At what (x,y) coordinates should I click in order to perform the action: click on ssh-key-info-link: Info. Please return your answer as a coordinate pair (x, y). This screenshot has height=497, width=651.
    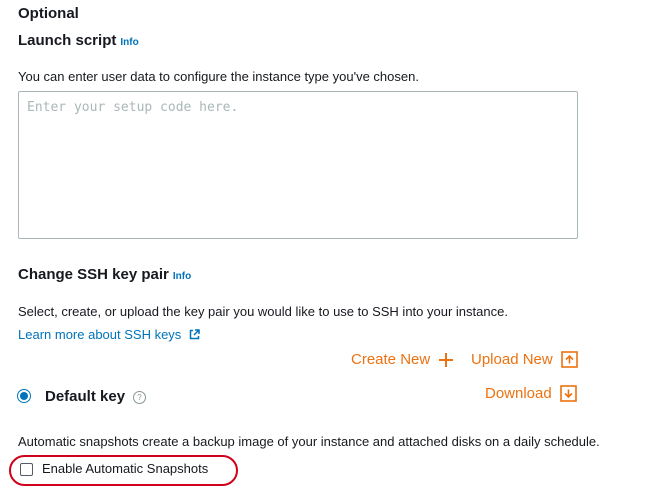
    Looking at the image, I should click on (182, 276).